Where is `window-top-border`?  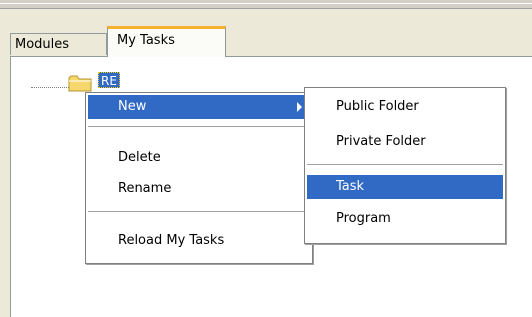 window-top-border is located at coordinates (266, 4).